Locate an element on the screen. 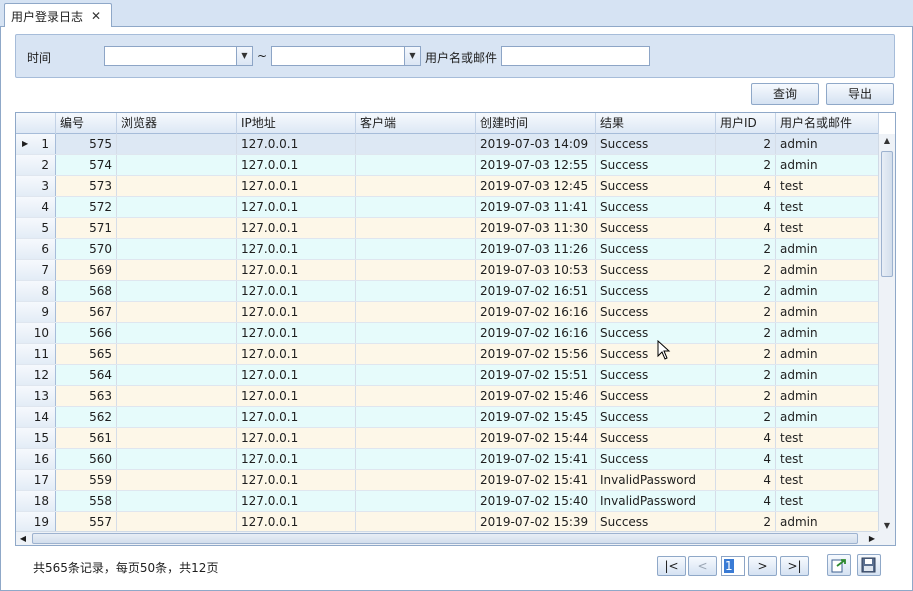 Image resolution: width=913 pixels, height=591 pixels. cell-created: 2019-07-03 11:26 is located at coordinates (536, 249).